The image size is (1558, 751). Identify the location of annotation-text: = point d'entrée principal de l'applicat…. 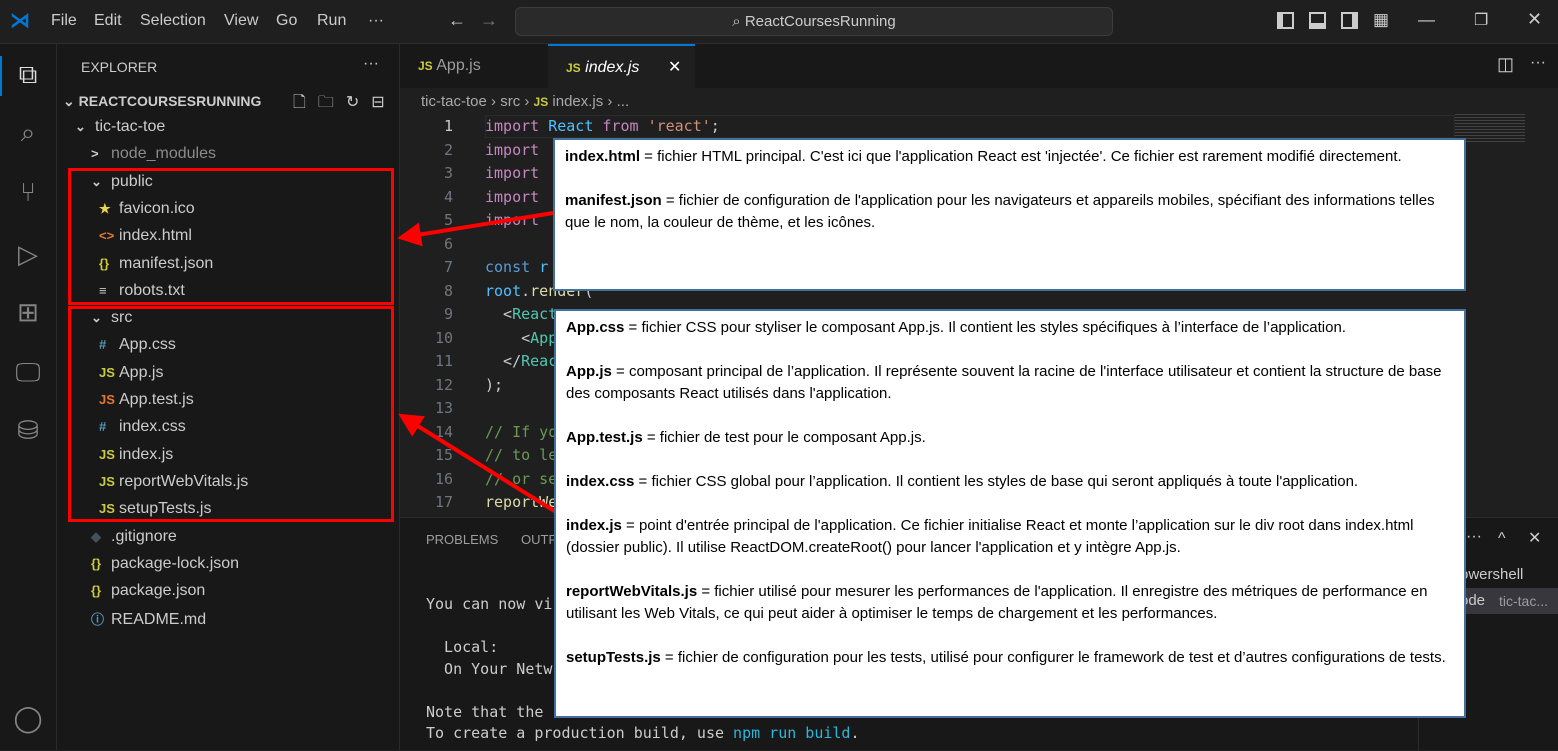
(990, 536).